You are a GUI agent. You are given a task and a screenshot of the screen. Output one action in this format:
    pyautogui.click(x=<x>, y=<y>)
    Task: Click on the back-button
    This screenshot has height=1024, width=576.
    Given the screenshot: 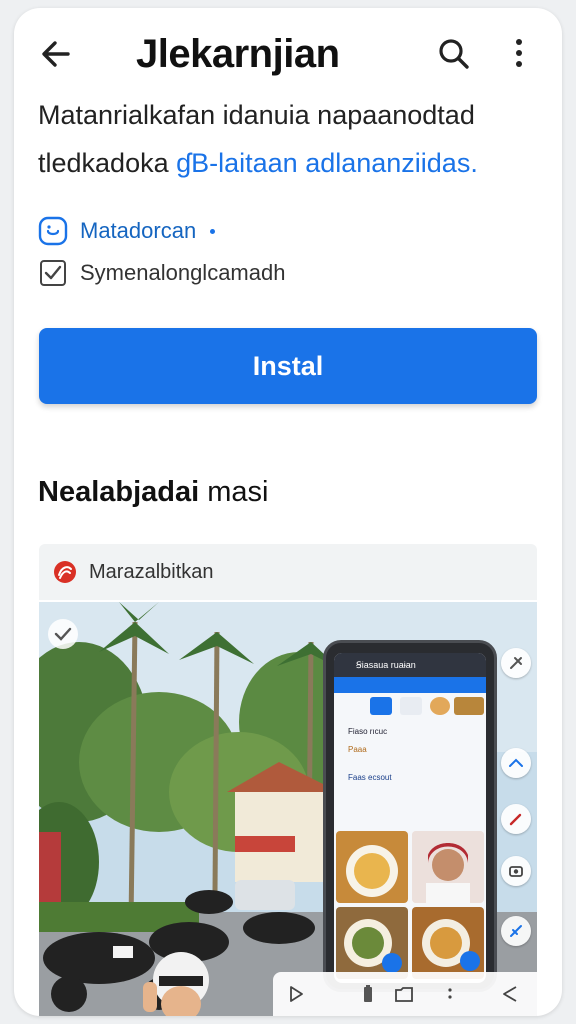 What is the action you would take?
    pyautogui.click(x=56, y=54)
    